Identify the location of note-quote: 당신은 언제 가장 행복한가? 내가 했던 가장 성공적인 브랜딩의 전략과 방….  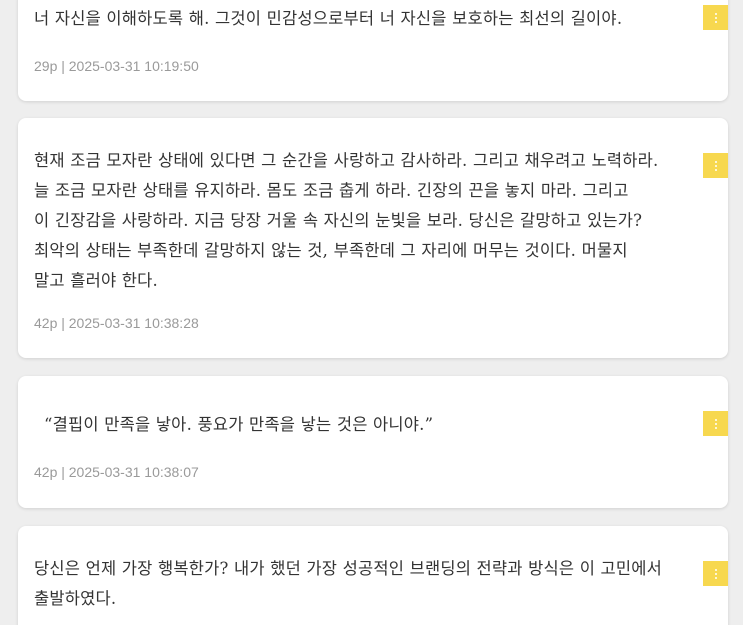
(348, 583).